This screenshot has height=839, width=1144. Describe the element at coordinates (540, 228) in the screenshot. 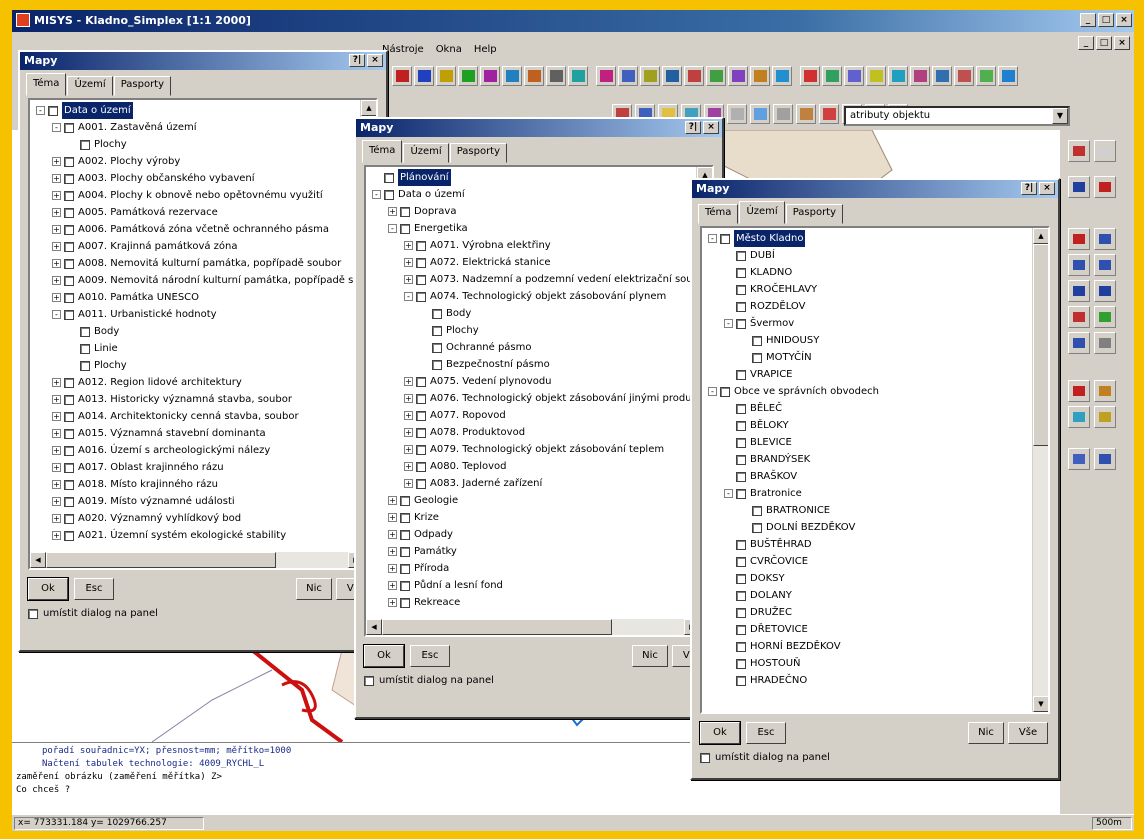

I see `tree-item: - Energetika` at that location.